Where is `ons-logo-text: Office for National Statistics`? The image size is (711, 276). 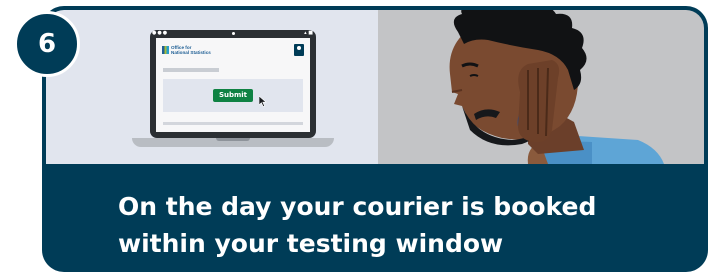
ons-logo-text: Office for National Statistics is located at coordinates (201, 50).